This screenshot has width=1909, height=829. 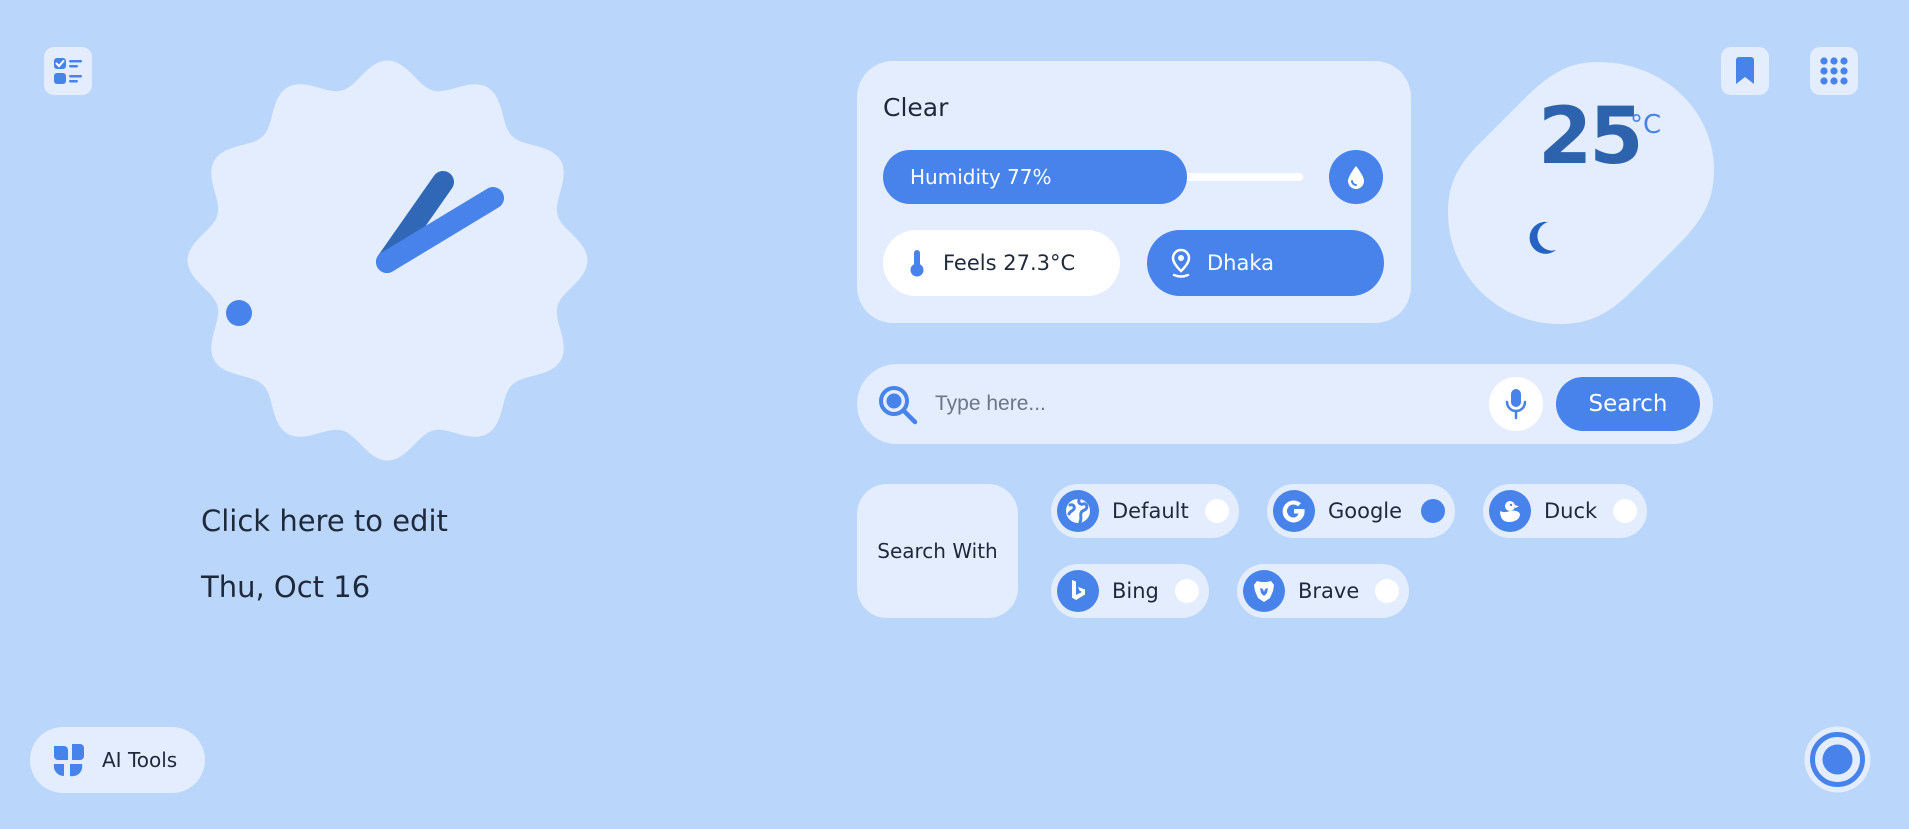 I want to click on weather-card: Clear Humidity 77% Feels 27.3°C Dhaka, so click(x=1134, y=192).